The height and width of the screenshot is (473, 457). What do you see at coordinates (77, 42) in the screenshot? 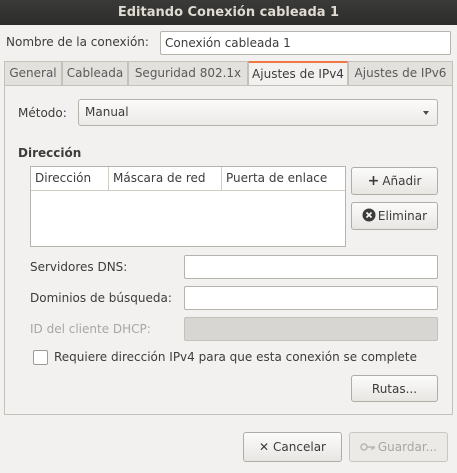
I see `connection-name-label: Nombre de la conexión:` at bounding box center [77, 42].